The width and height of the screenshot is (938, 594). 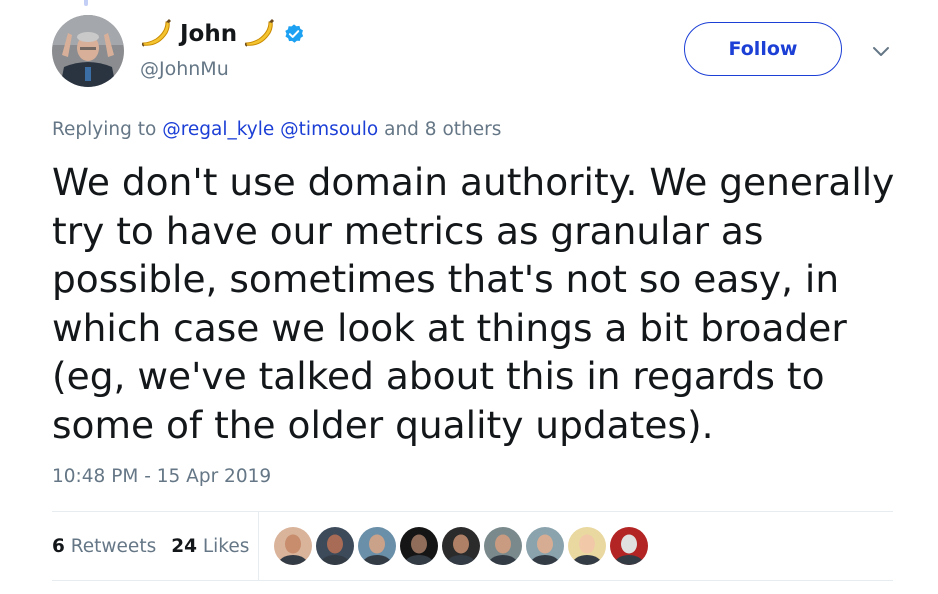 What do you see at coordinates (329, 129) in the screenshot?
I see `mention-link-timsoulo: @timsoulo` at bounding box center [329, 129].